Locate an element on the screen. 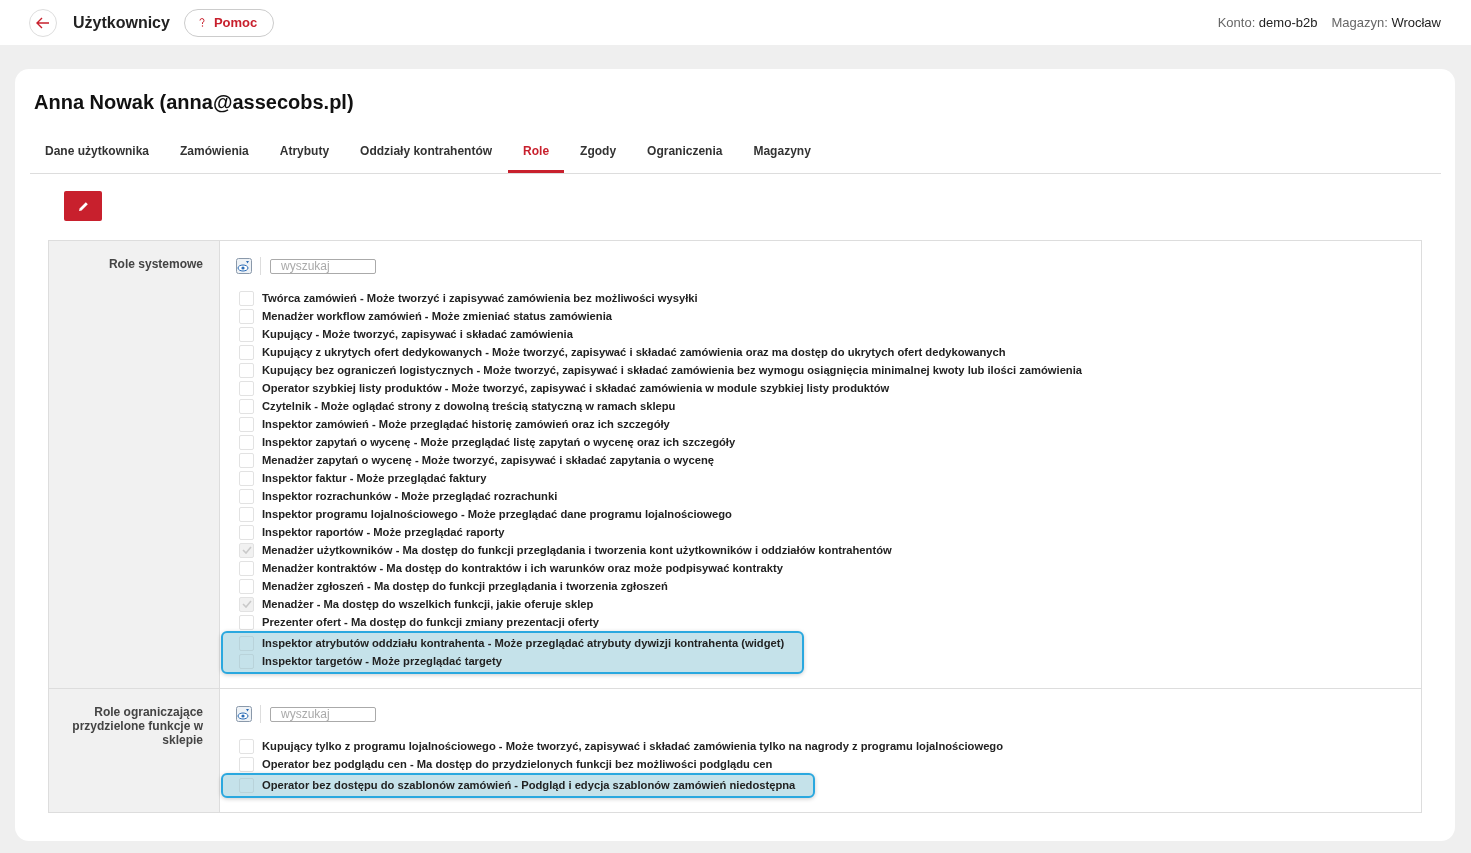  role-label: Inspektor targetów - Może przeglądać targety is located at coordinates (382, 661).